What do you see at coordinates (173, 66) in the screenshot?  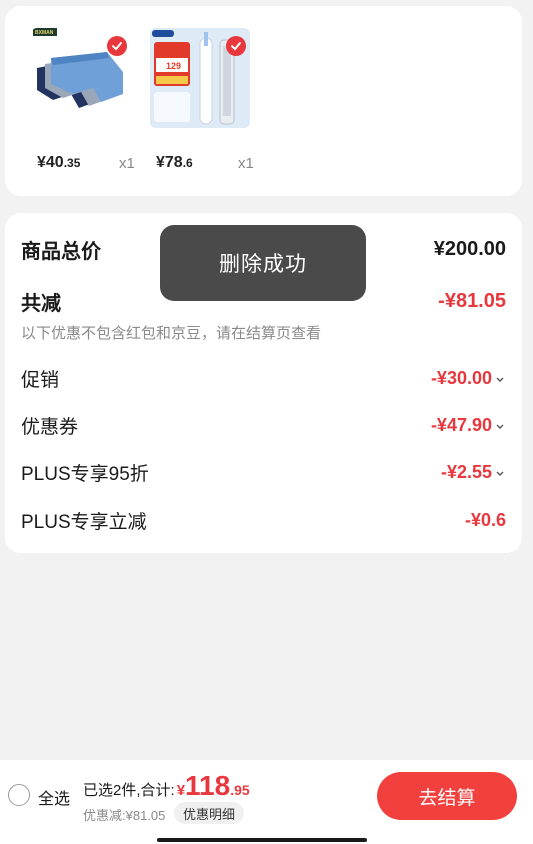 I see `promo-price-text: 129` at bounding box center [173, 66].